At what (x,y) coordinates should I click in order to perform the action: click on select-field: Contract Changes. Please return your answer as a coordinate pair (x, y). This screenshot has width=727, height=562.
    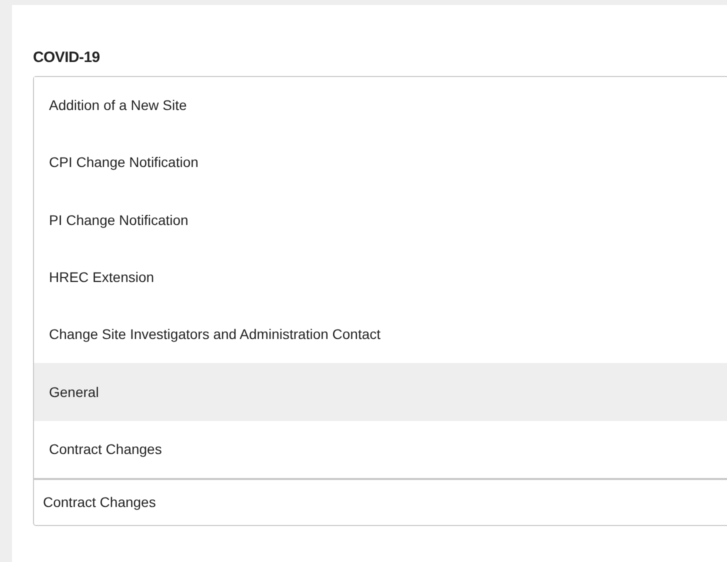
    Looking at the image, I should click on (380, 502).